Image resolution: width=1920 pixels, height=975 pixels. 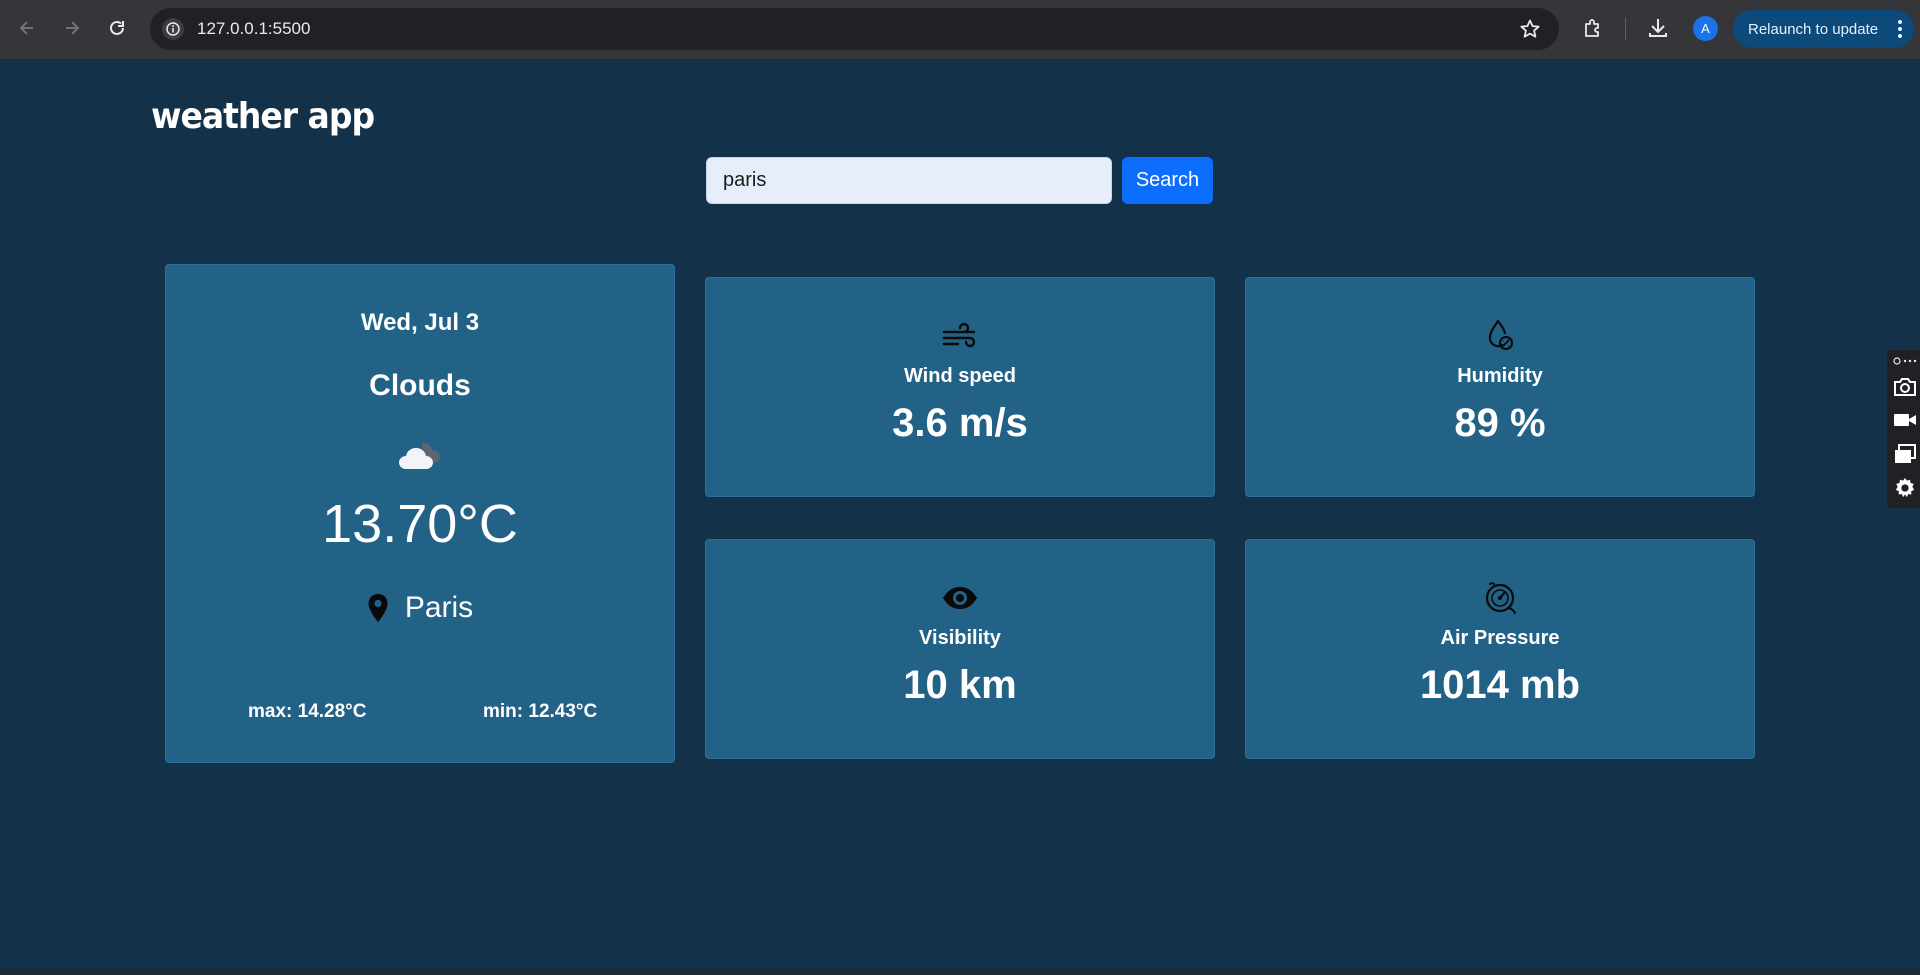 What do you see at coordinates (1167, 180) in the screenshot?
I see `search-button: Search` at bounding box center [1167, 180].